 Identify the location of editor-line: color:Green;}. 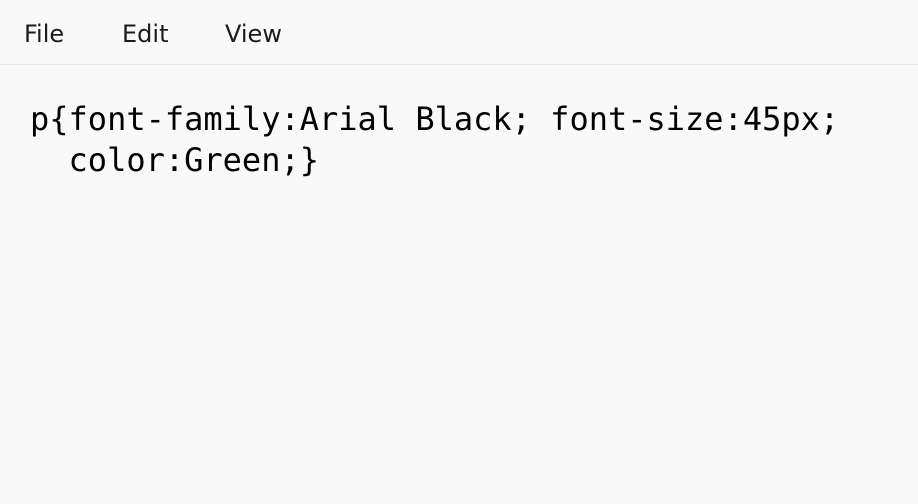
(174, 160).